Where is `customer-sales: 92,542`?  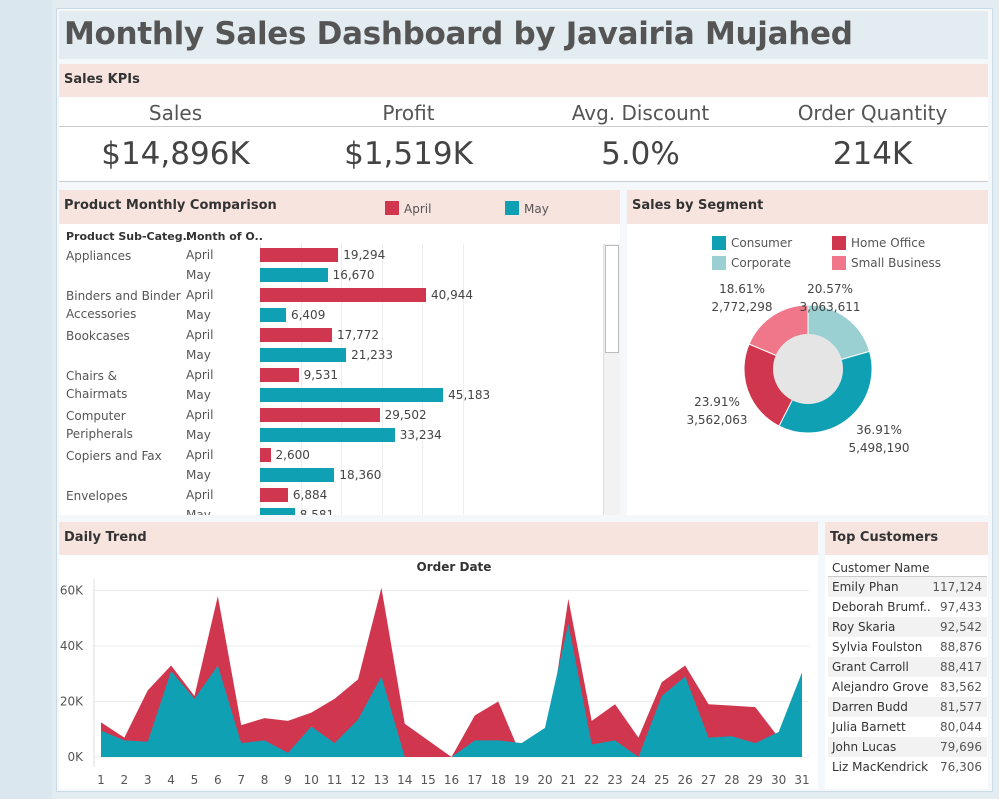
customer-sales: 92,542 is located at coordinates (961, 627).